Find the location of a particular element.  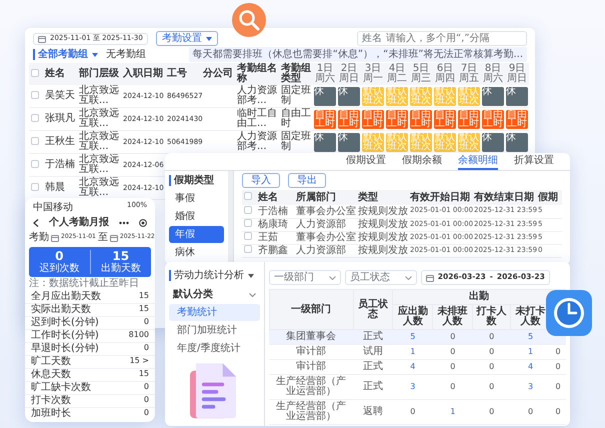

table-row: 审计部 试用 1 0 0 1 0 is located at coordinates (417, 352).